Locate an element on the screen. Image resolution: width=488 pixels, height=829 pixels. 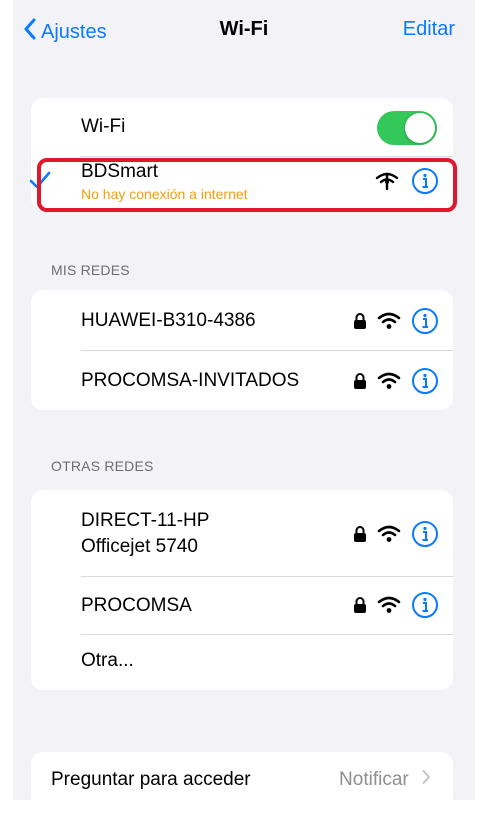
chevron-right-icon is located at coordinates (426, 780).